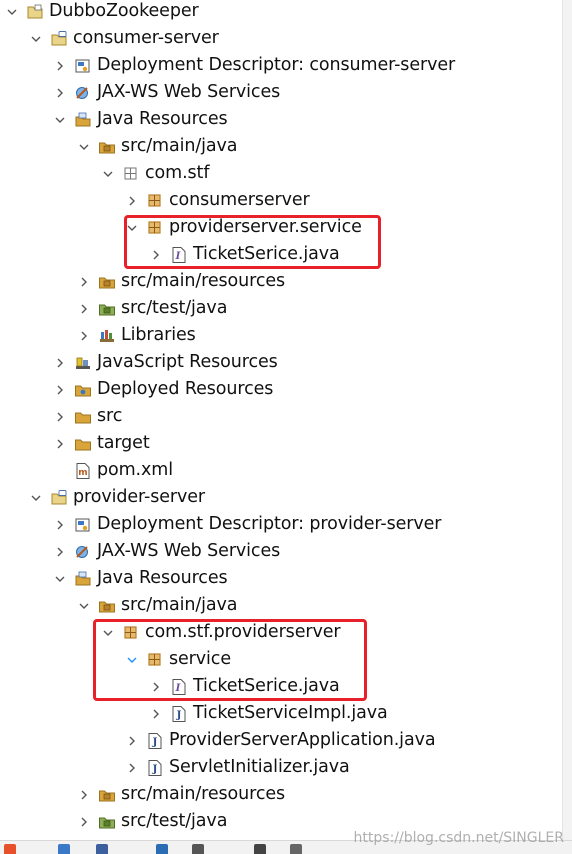  I want to click on tree-item-label: consumerserver, so click(239, 200).